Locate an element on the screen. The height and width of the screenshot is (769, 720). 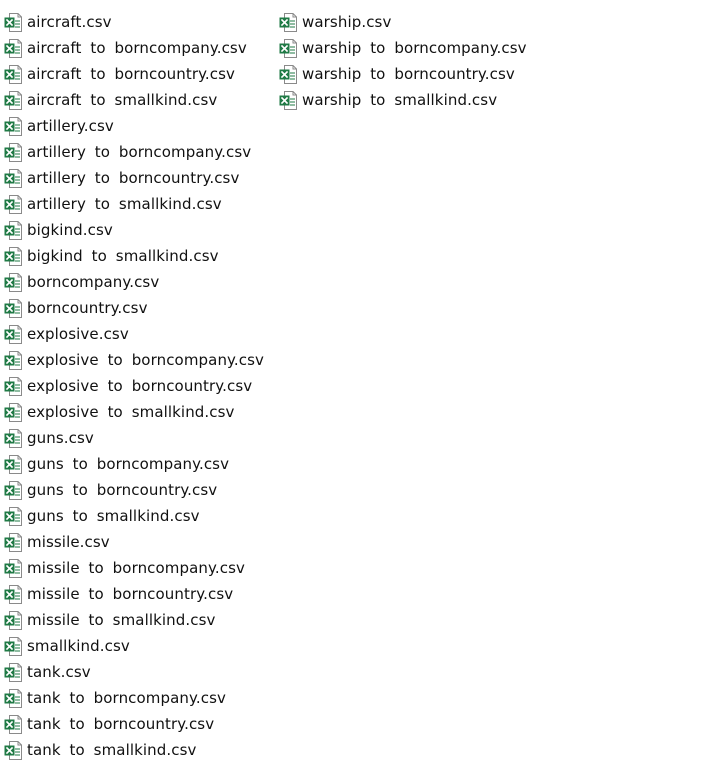
file-item: aircraft to borncompany.csv is located at coordinates (139, 48).